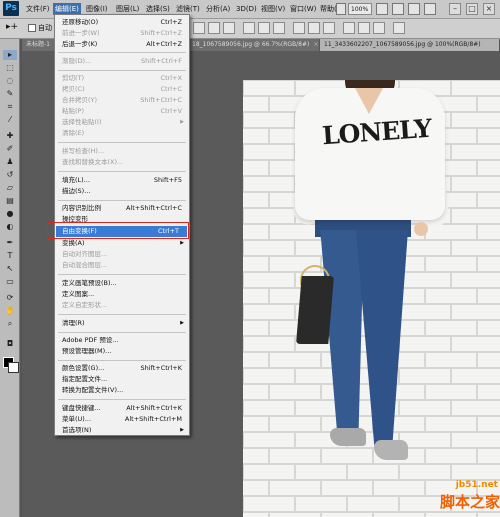 Image resolution: width=500 pixels, height=517 pixels. What do you see at coordinates (32, 28) in the screenshot?
I see `auto-select-checkbox` at bounding box center [32, 28].